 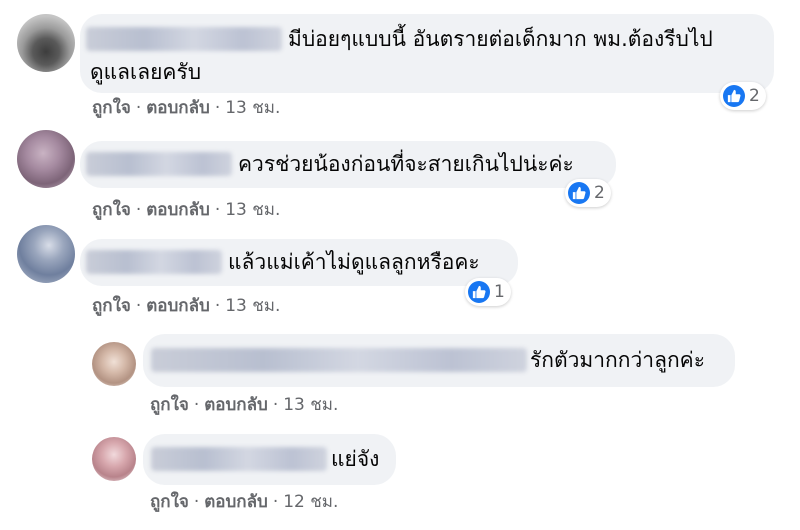 I want to click on timestamp: 12 ชม., so click(x=310, y=501).